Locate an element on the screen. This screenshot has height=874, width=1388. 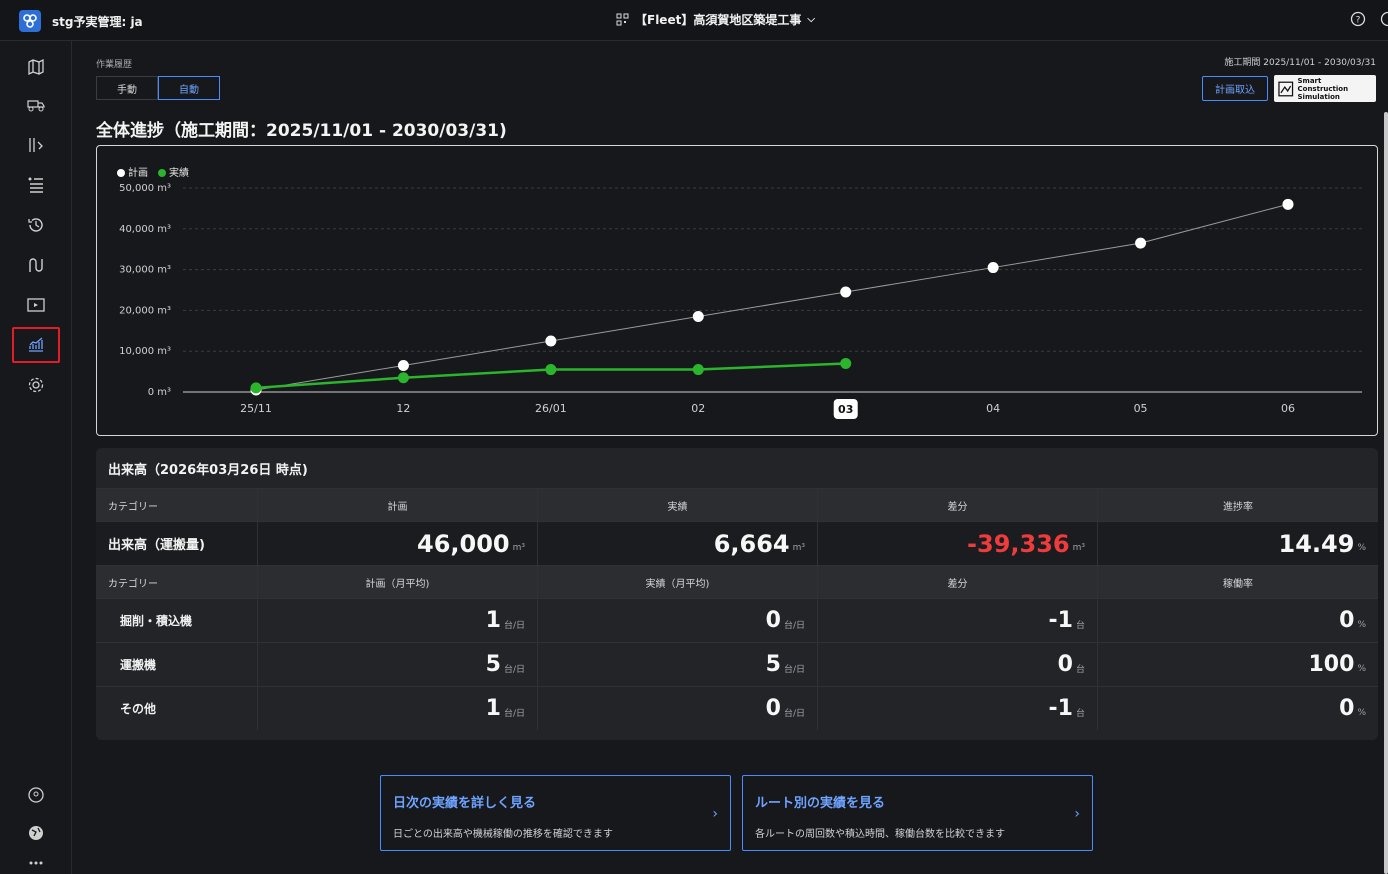
map-nav-icon is located at coordinates (36, 67).